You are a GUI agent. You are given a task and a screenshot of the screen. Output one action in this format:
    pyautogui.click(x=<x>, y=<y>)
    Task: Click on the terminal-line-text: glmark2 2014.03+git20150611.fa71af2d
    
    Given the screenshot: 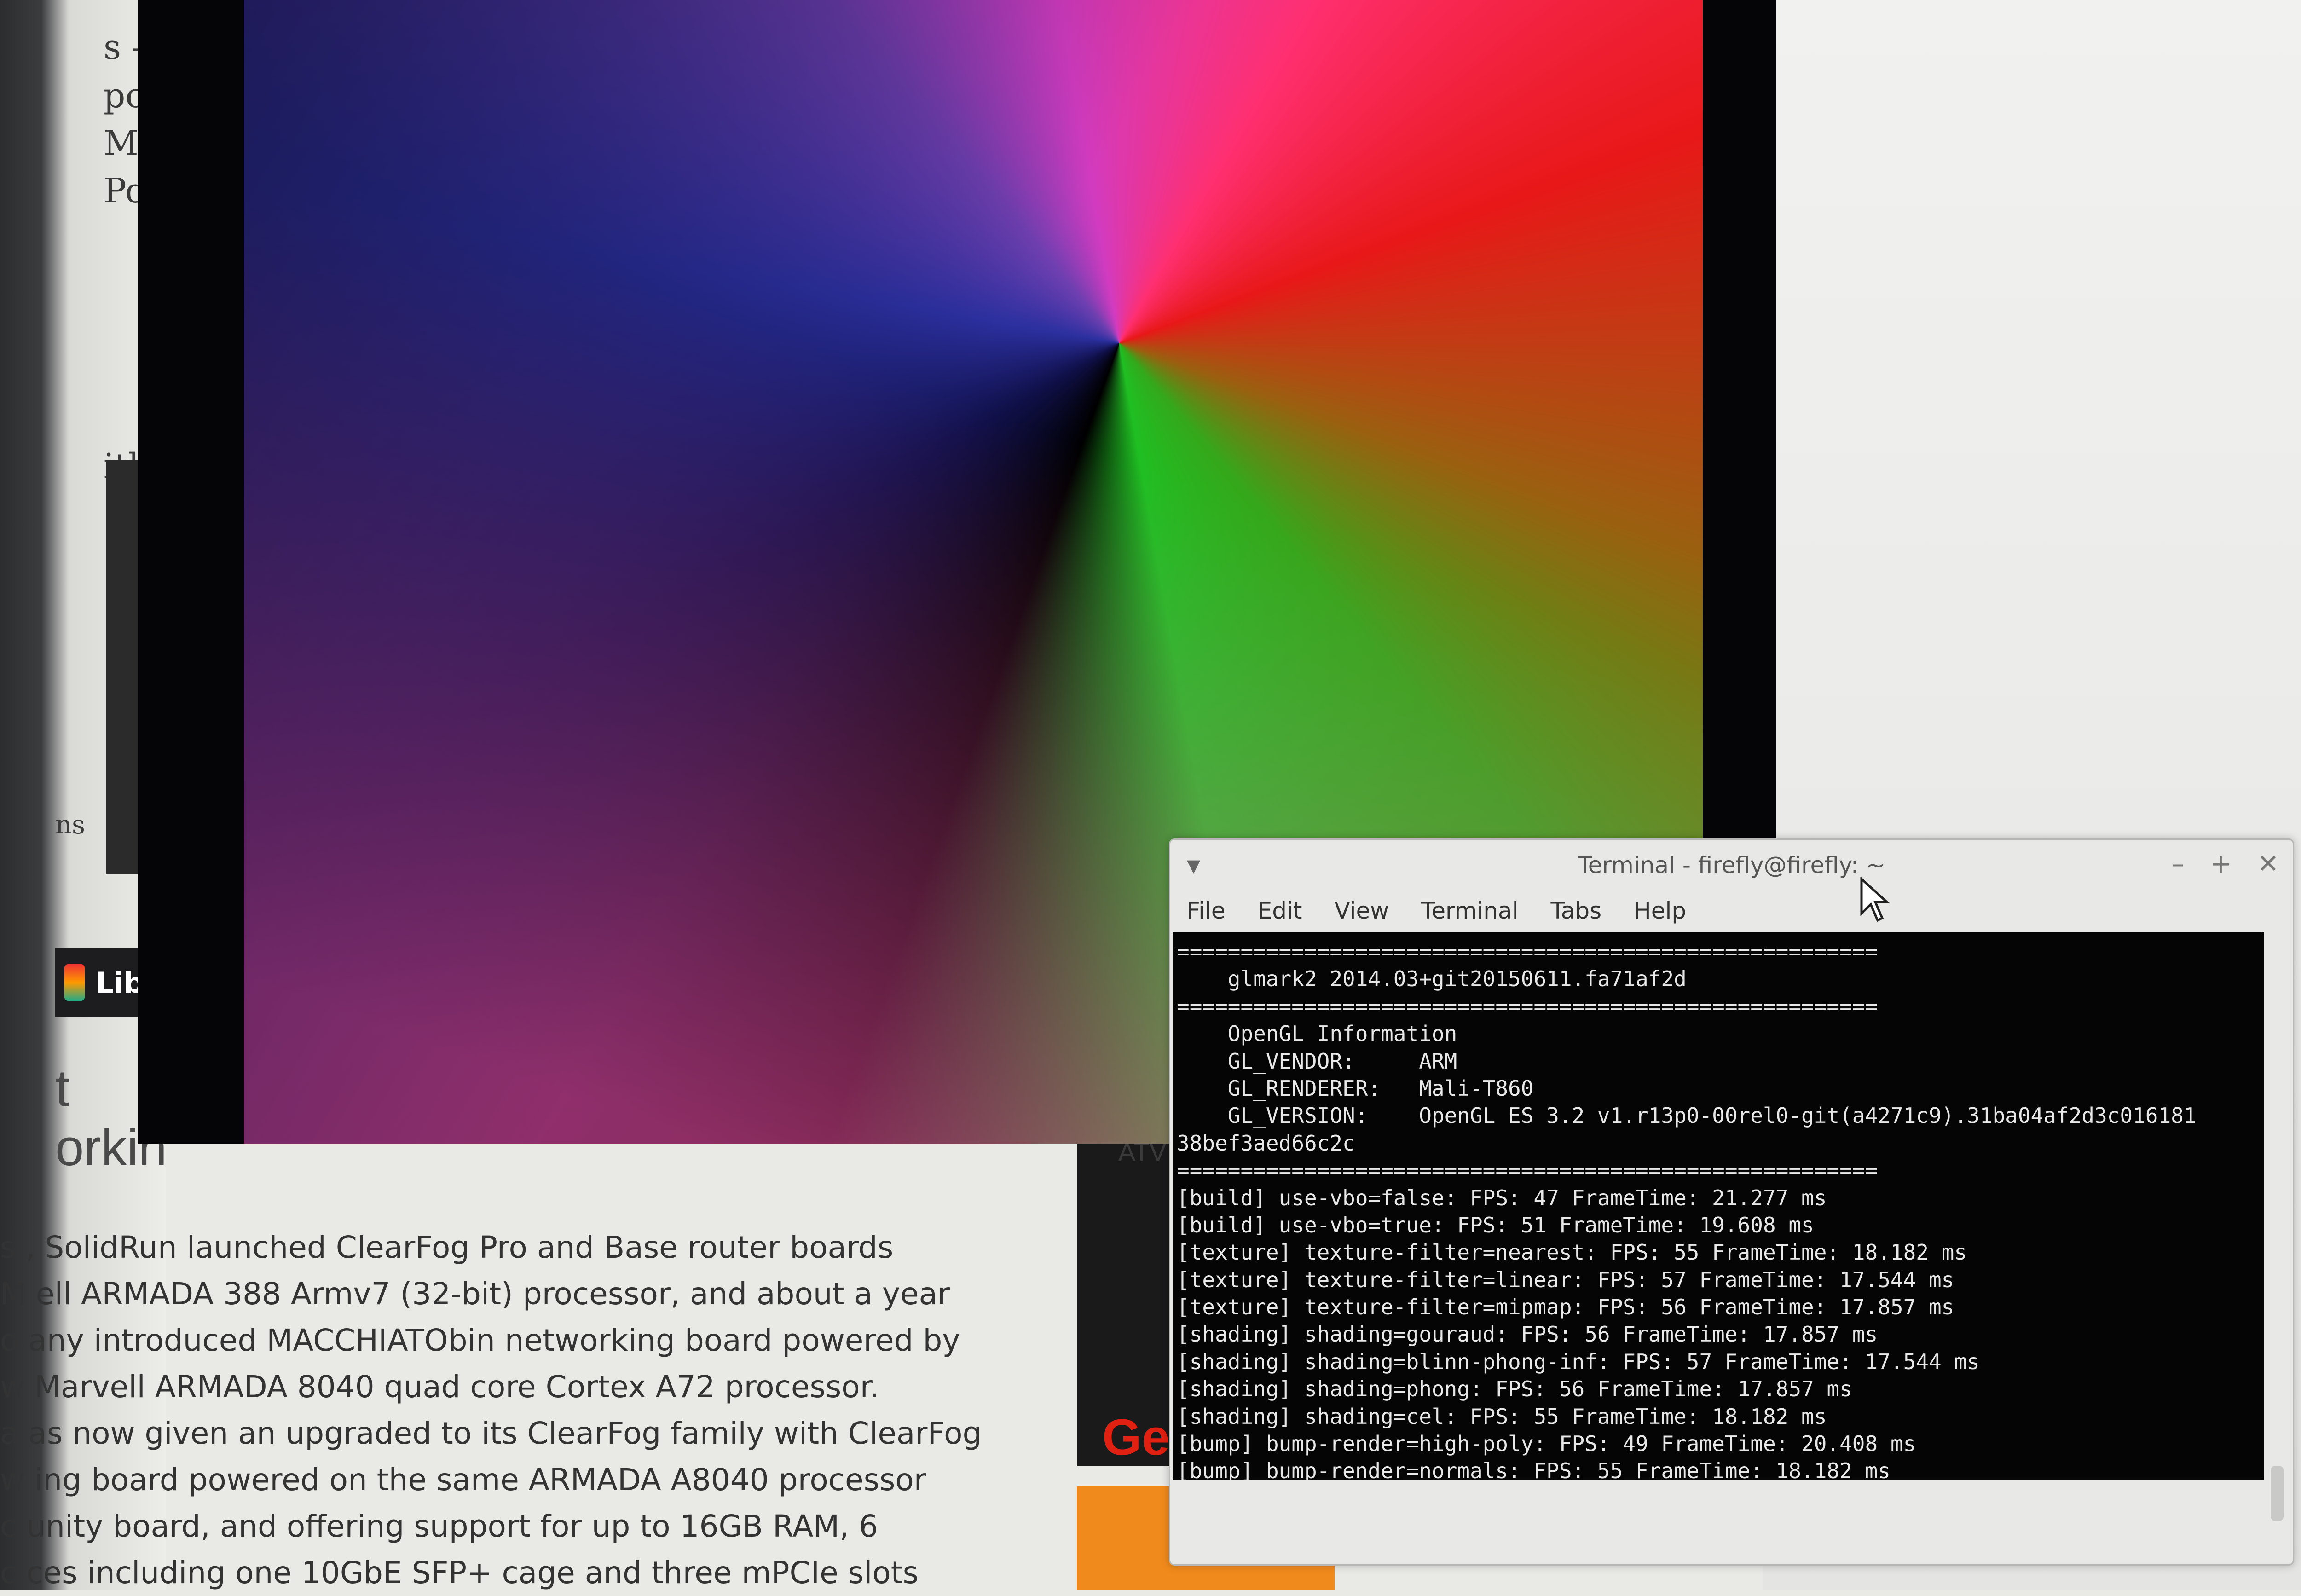 What is the action you would take?
    pyautogui.click(x=1432, y=979)
    